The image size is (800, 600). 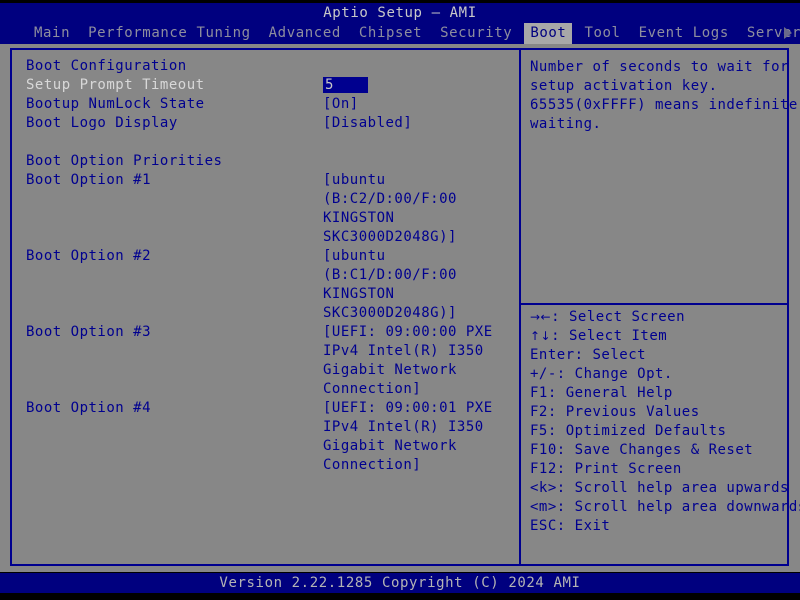 What do you see at coordinates (264, 162) in the screenshot?
I see `section-heading-boot-option-priorities: Boot Option Priorities` at bounding box center [264, 162].